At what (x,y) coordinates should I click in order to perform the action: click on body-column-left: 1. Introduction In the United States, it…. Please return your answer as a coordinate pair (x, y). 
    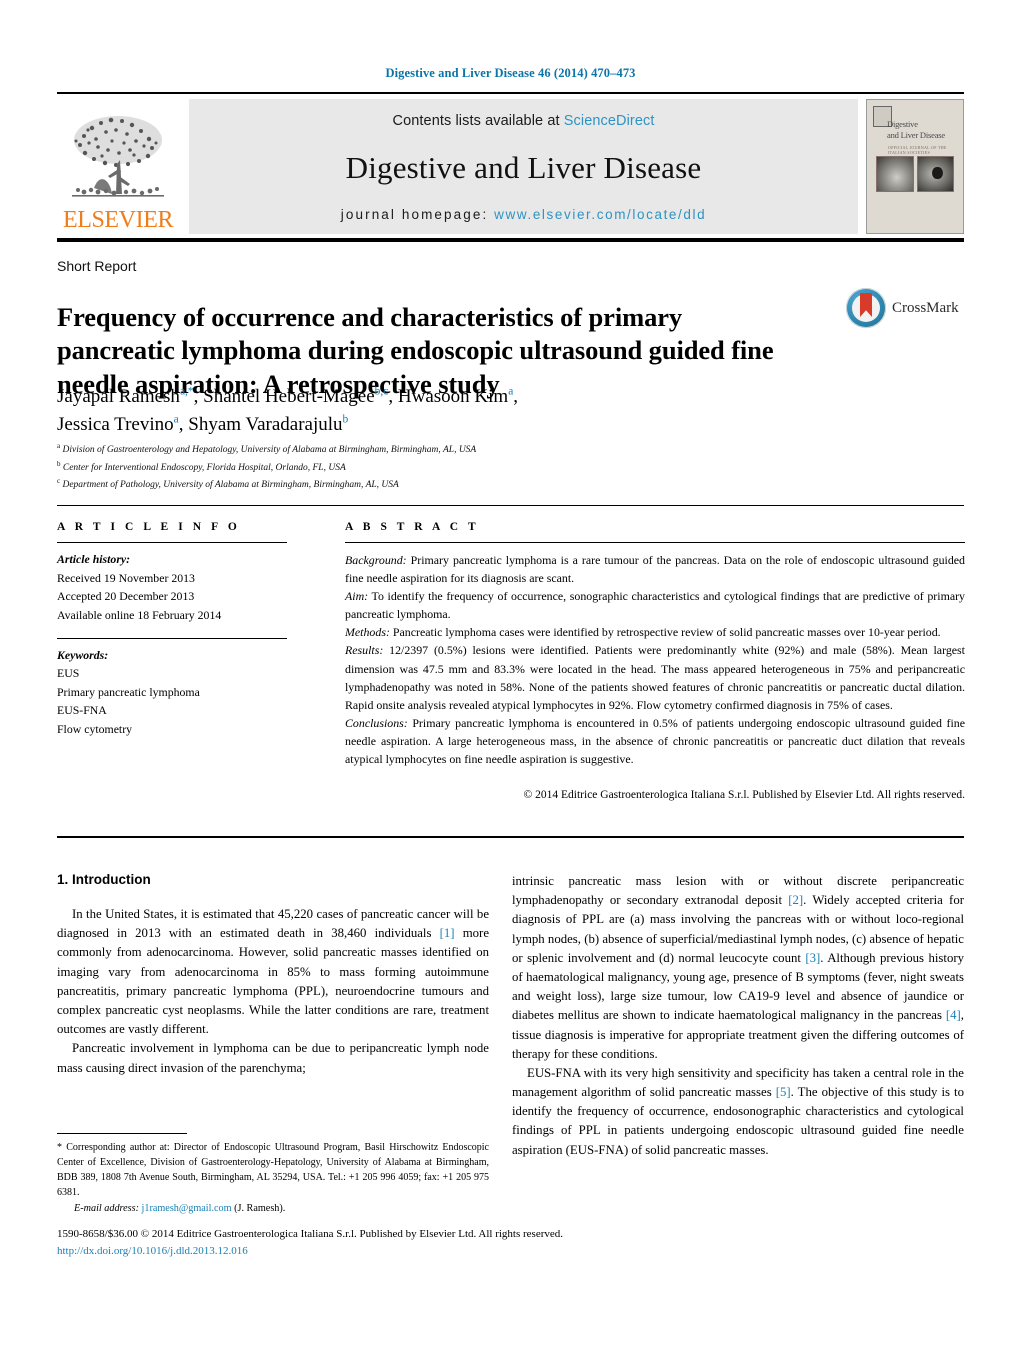
    Looking at the image, I should click on (273, 975).